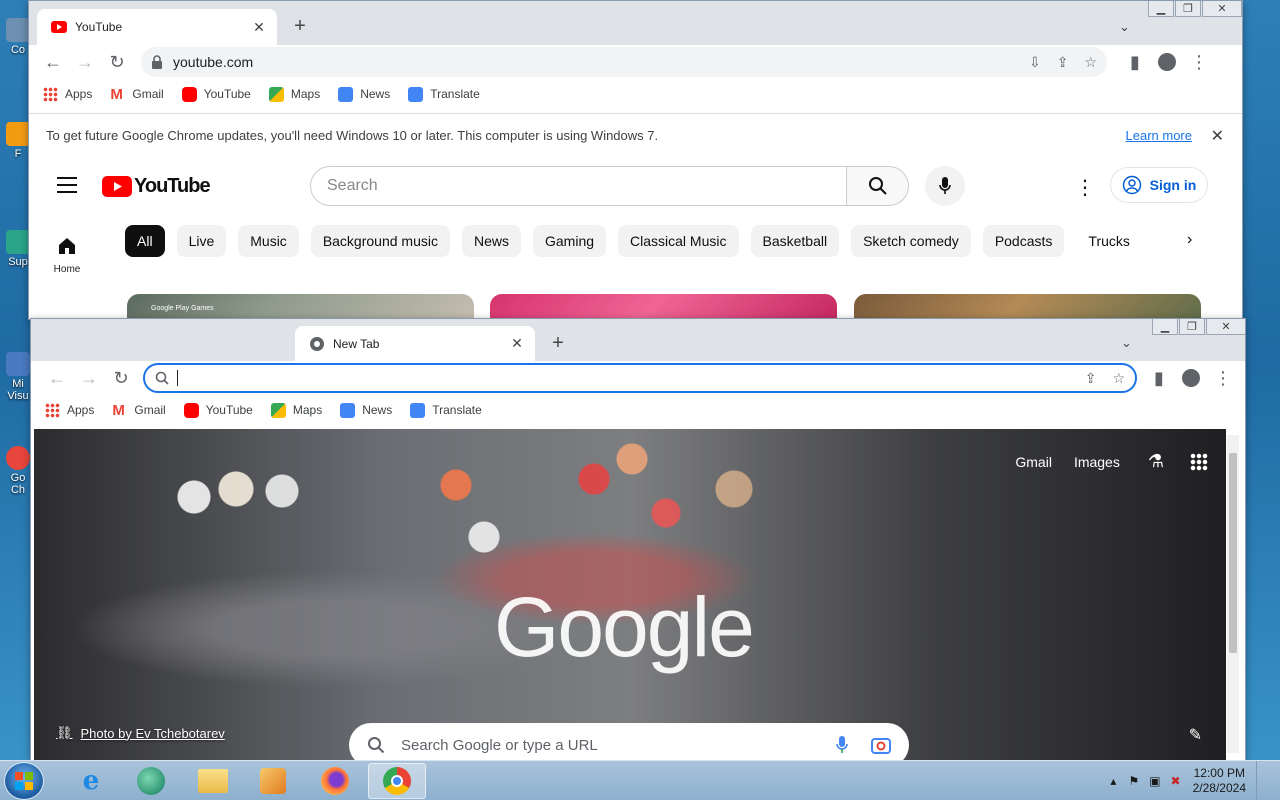  Describe the element at coordinates (300, 306) in the screenshot. I see `video-thumbnail: Google Play Games` at that location.